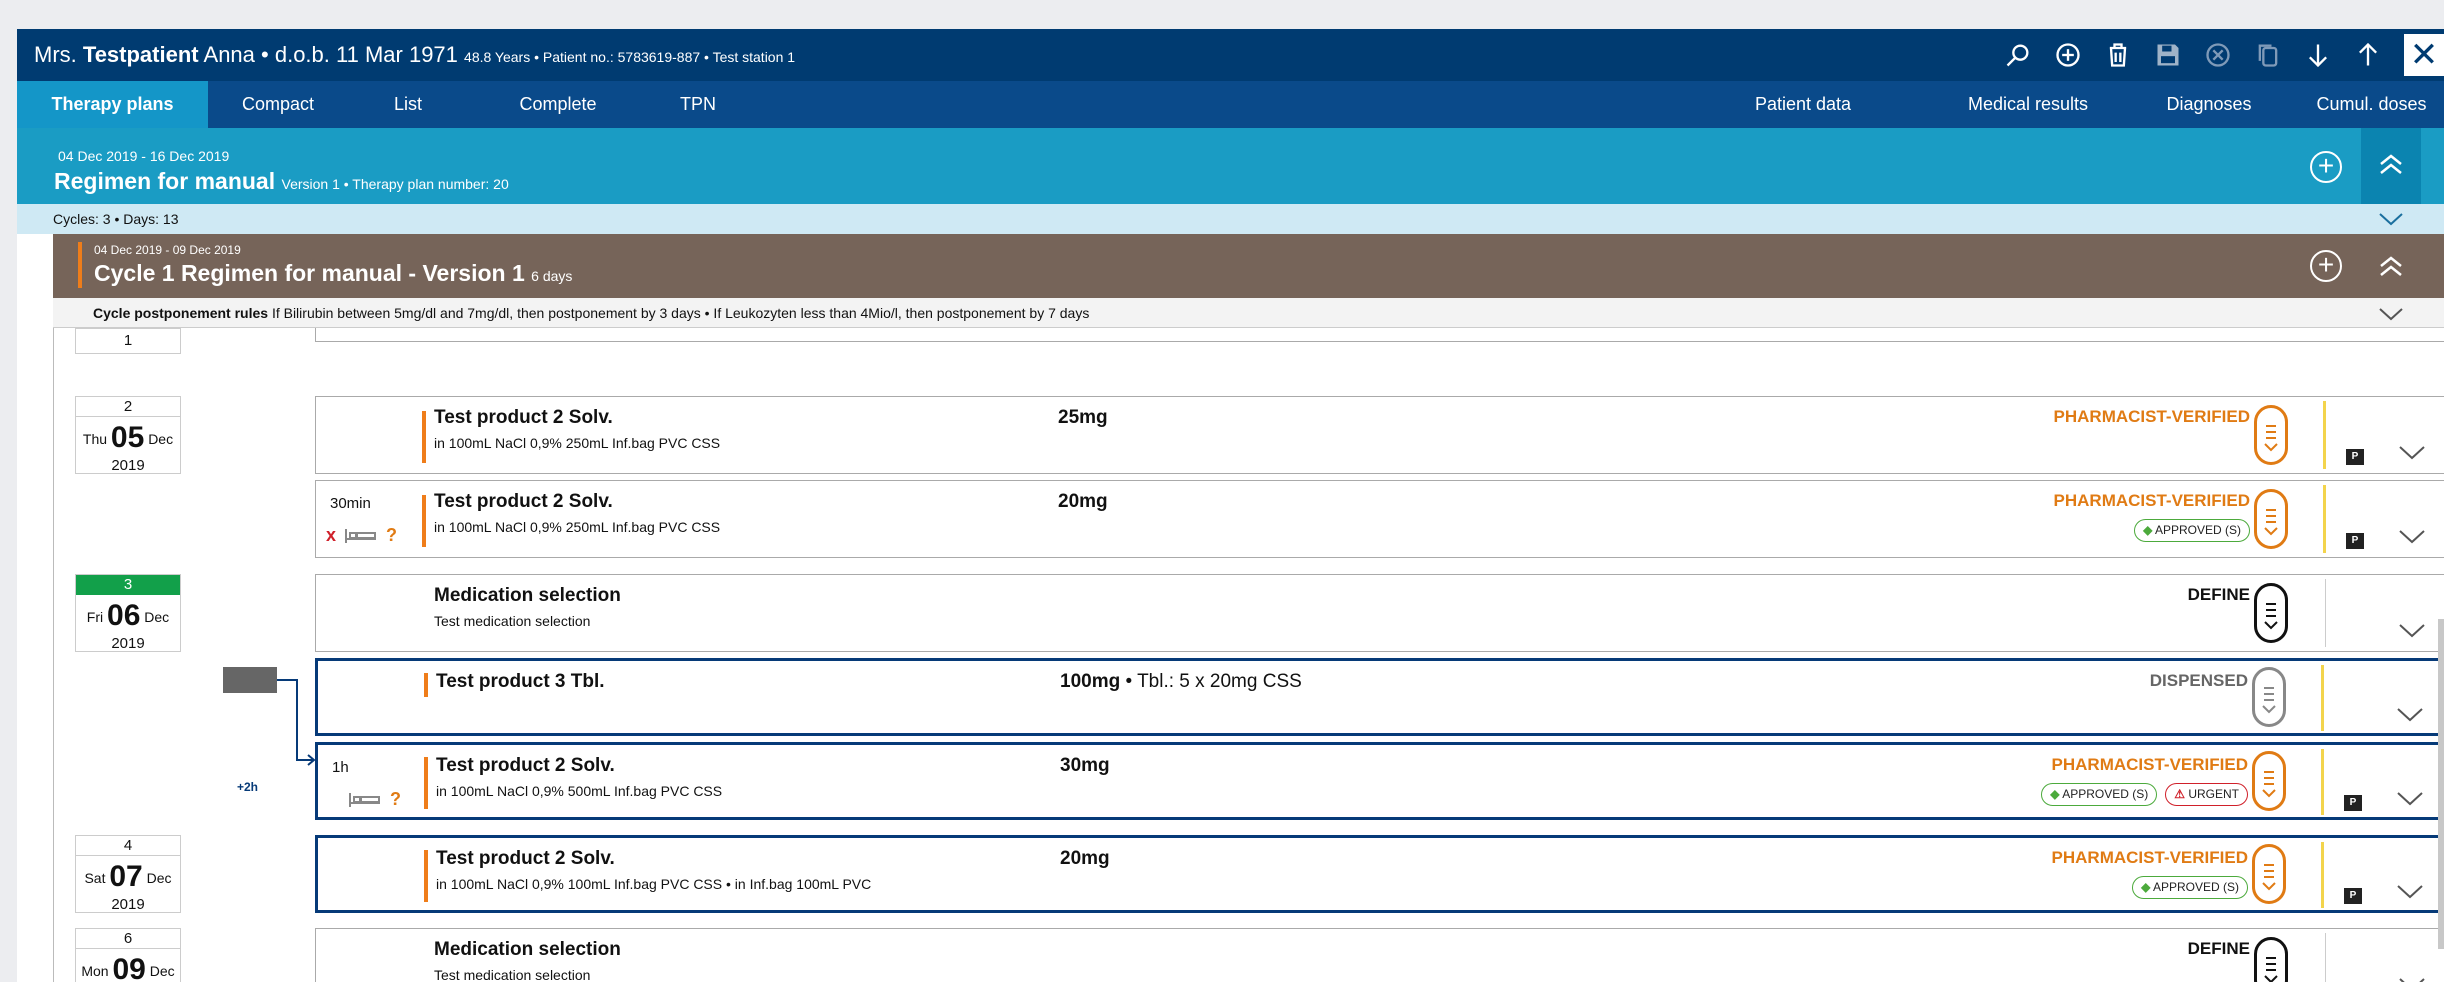  I want to click on add-icon, so click(2068, 55).